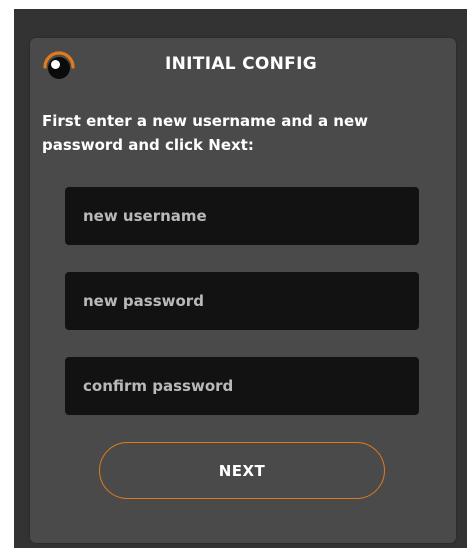 Image resolution: width=467 pixels, height=548 pixels. Describe the element at coordinates (59, 65) in the screenshot. I see `eye-logo-icon` at that location.